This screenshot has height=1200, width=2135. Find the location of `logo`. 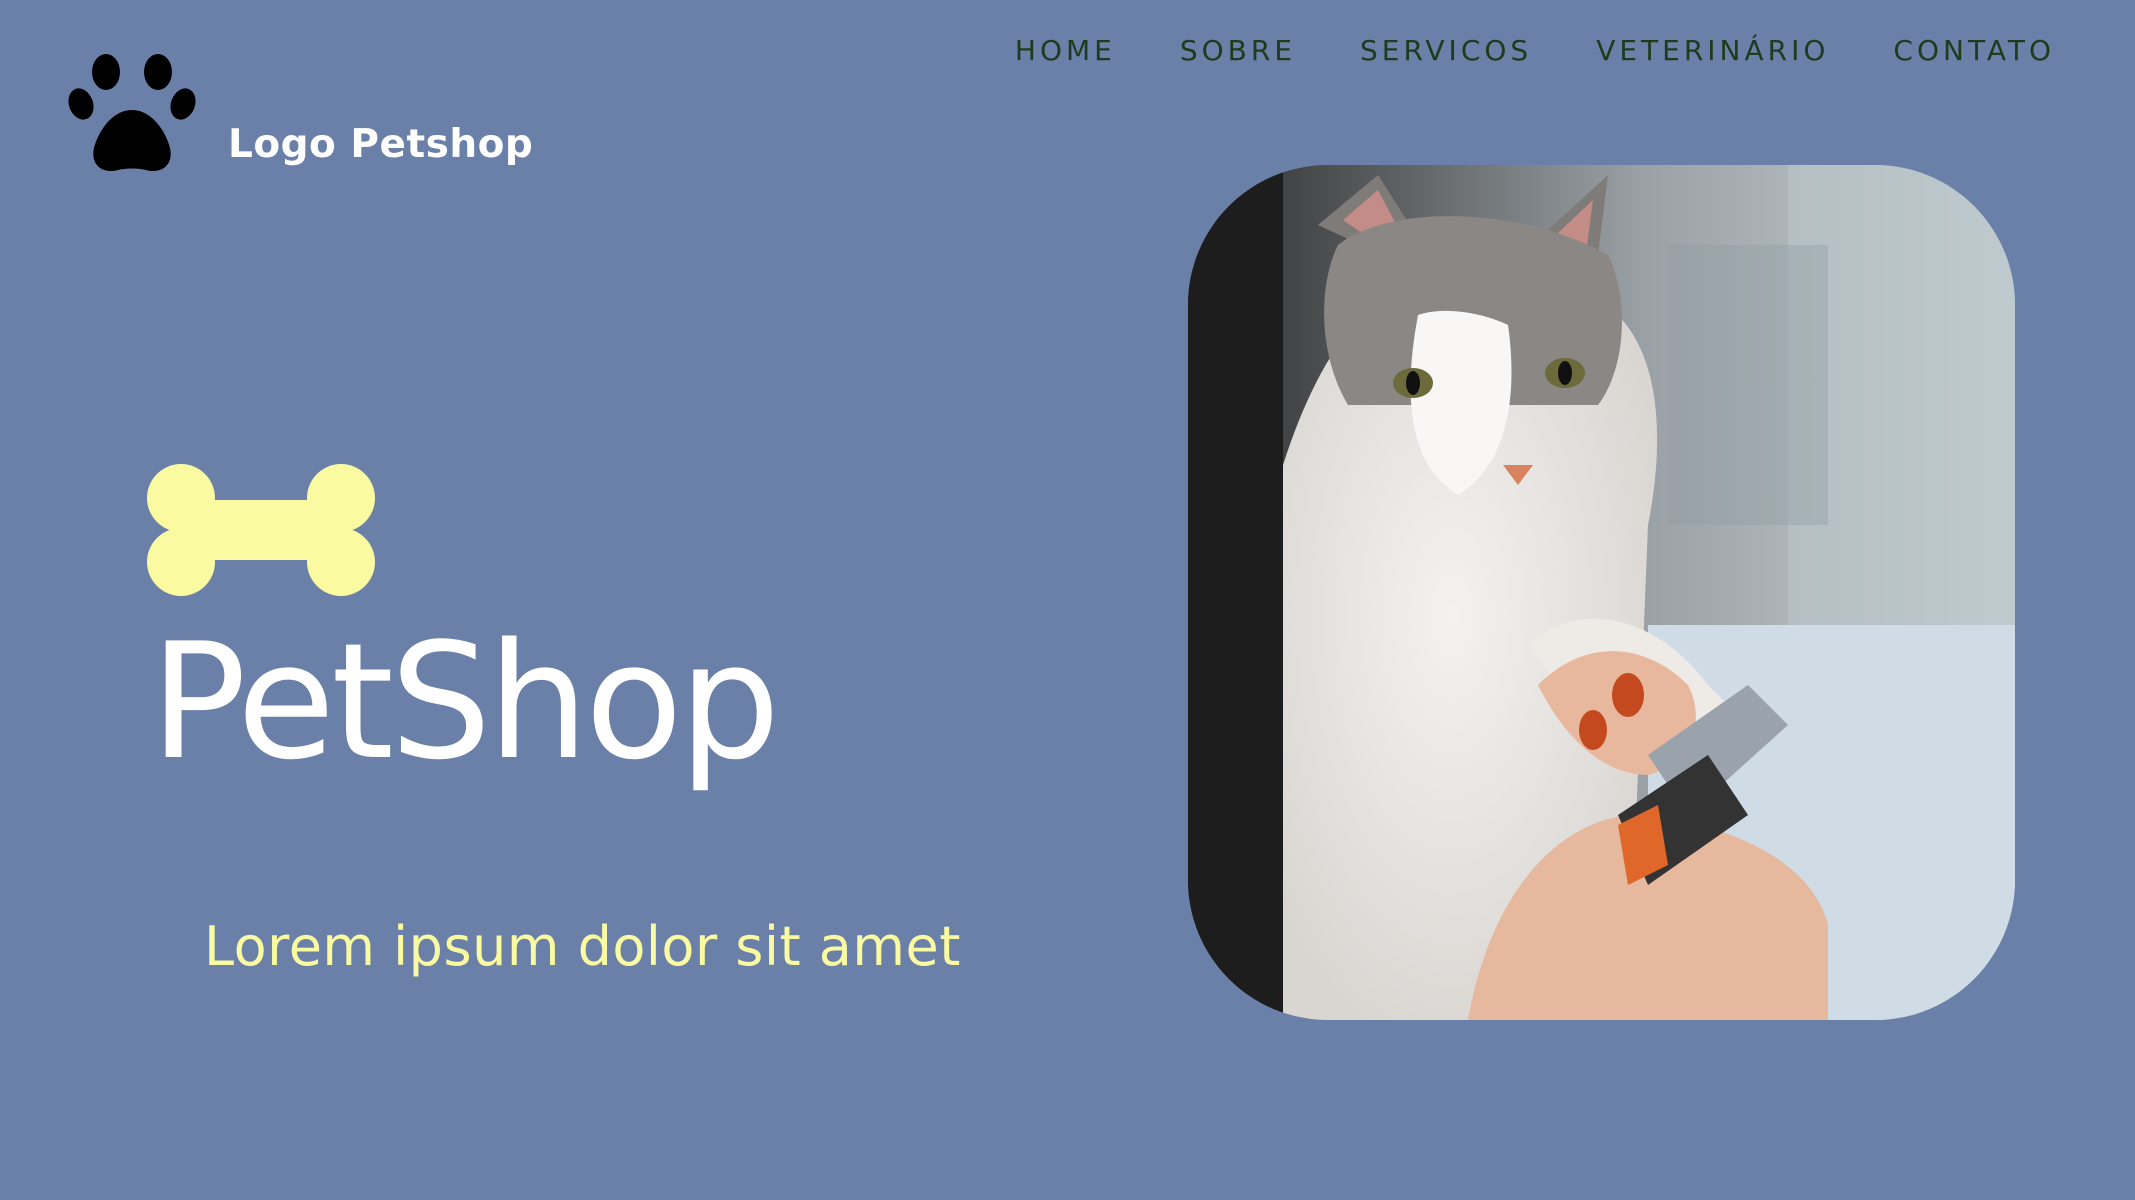

logo is located at coordinates (132, 112).